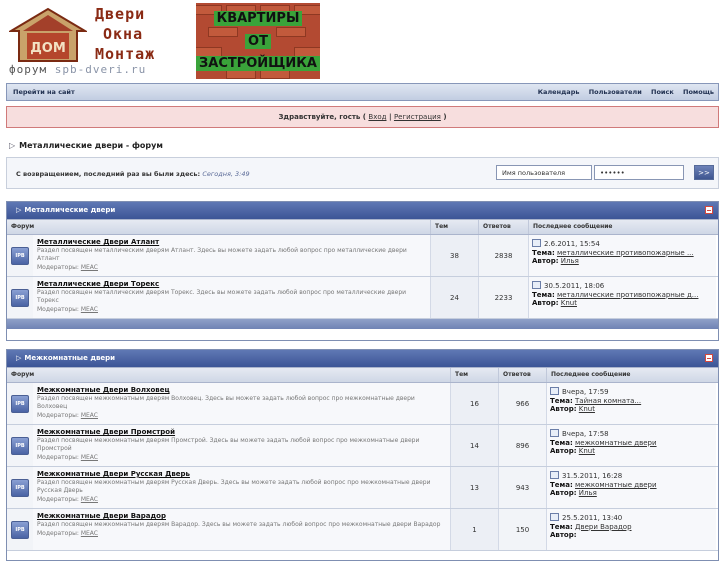 This screenshot has height=561, width=727. I want to click on last-post-date: Вчера, 17:58, so click(585, 434).